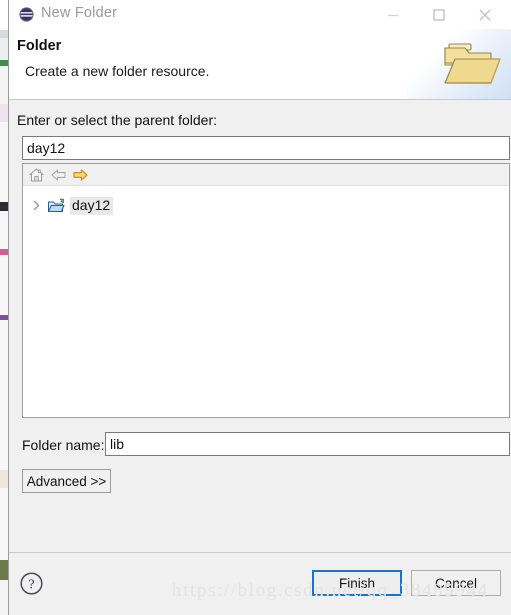 The width and height of the screenshot is (511, 615). Describe the element at coordinates (66, 481) in the screenshot. I see `advanced-button: Advanced >>` at that location.